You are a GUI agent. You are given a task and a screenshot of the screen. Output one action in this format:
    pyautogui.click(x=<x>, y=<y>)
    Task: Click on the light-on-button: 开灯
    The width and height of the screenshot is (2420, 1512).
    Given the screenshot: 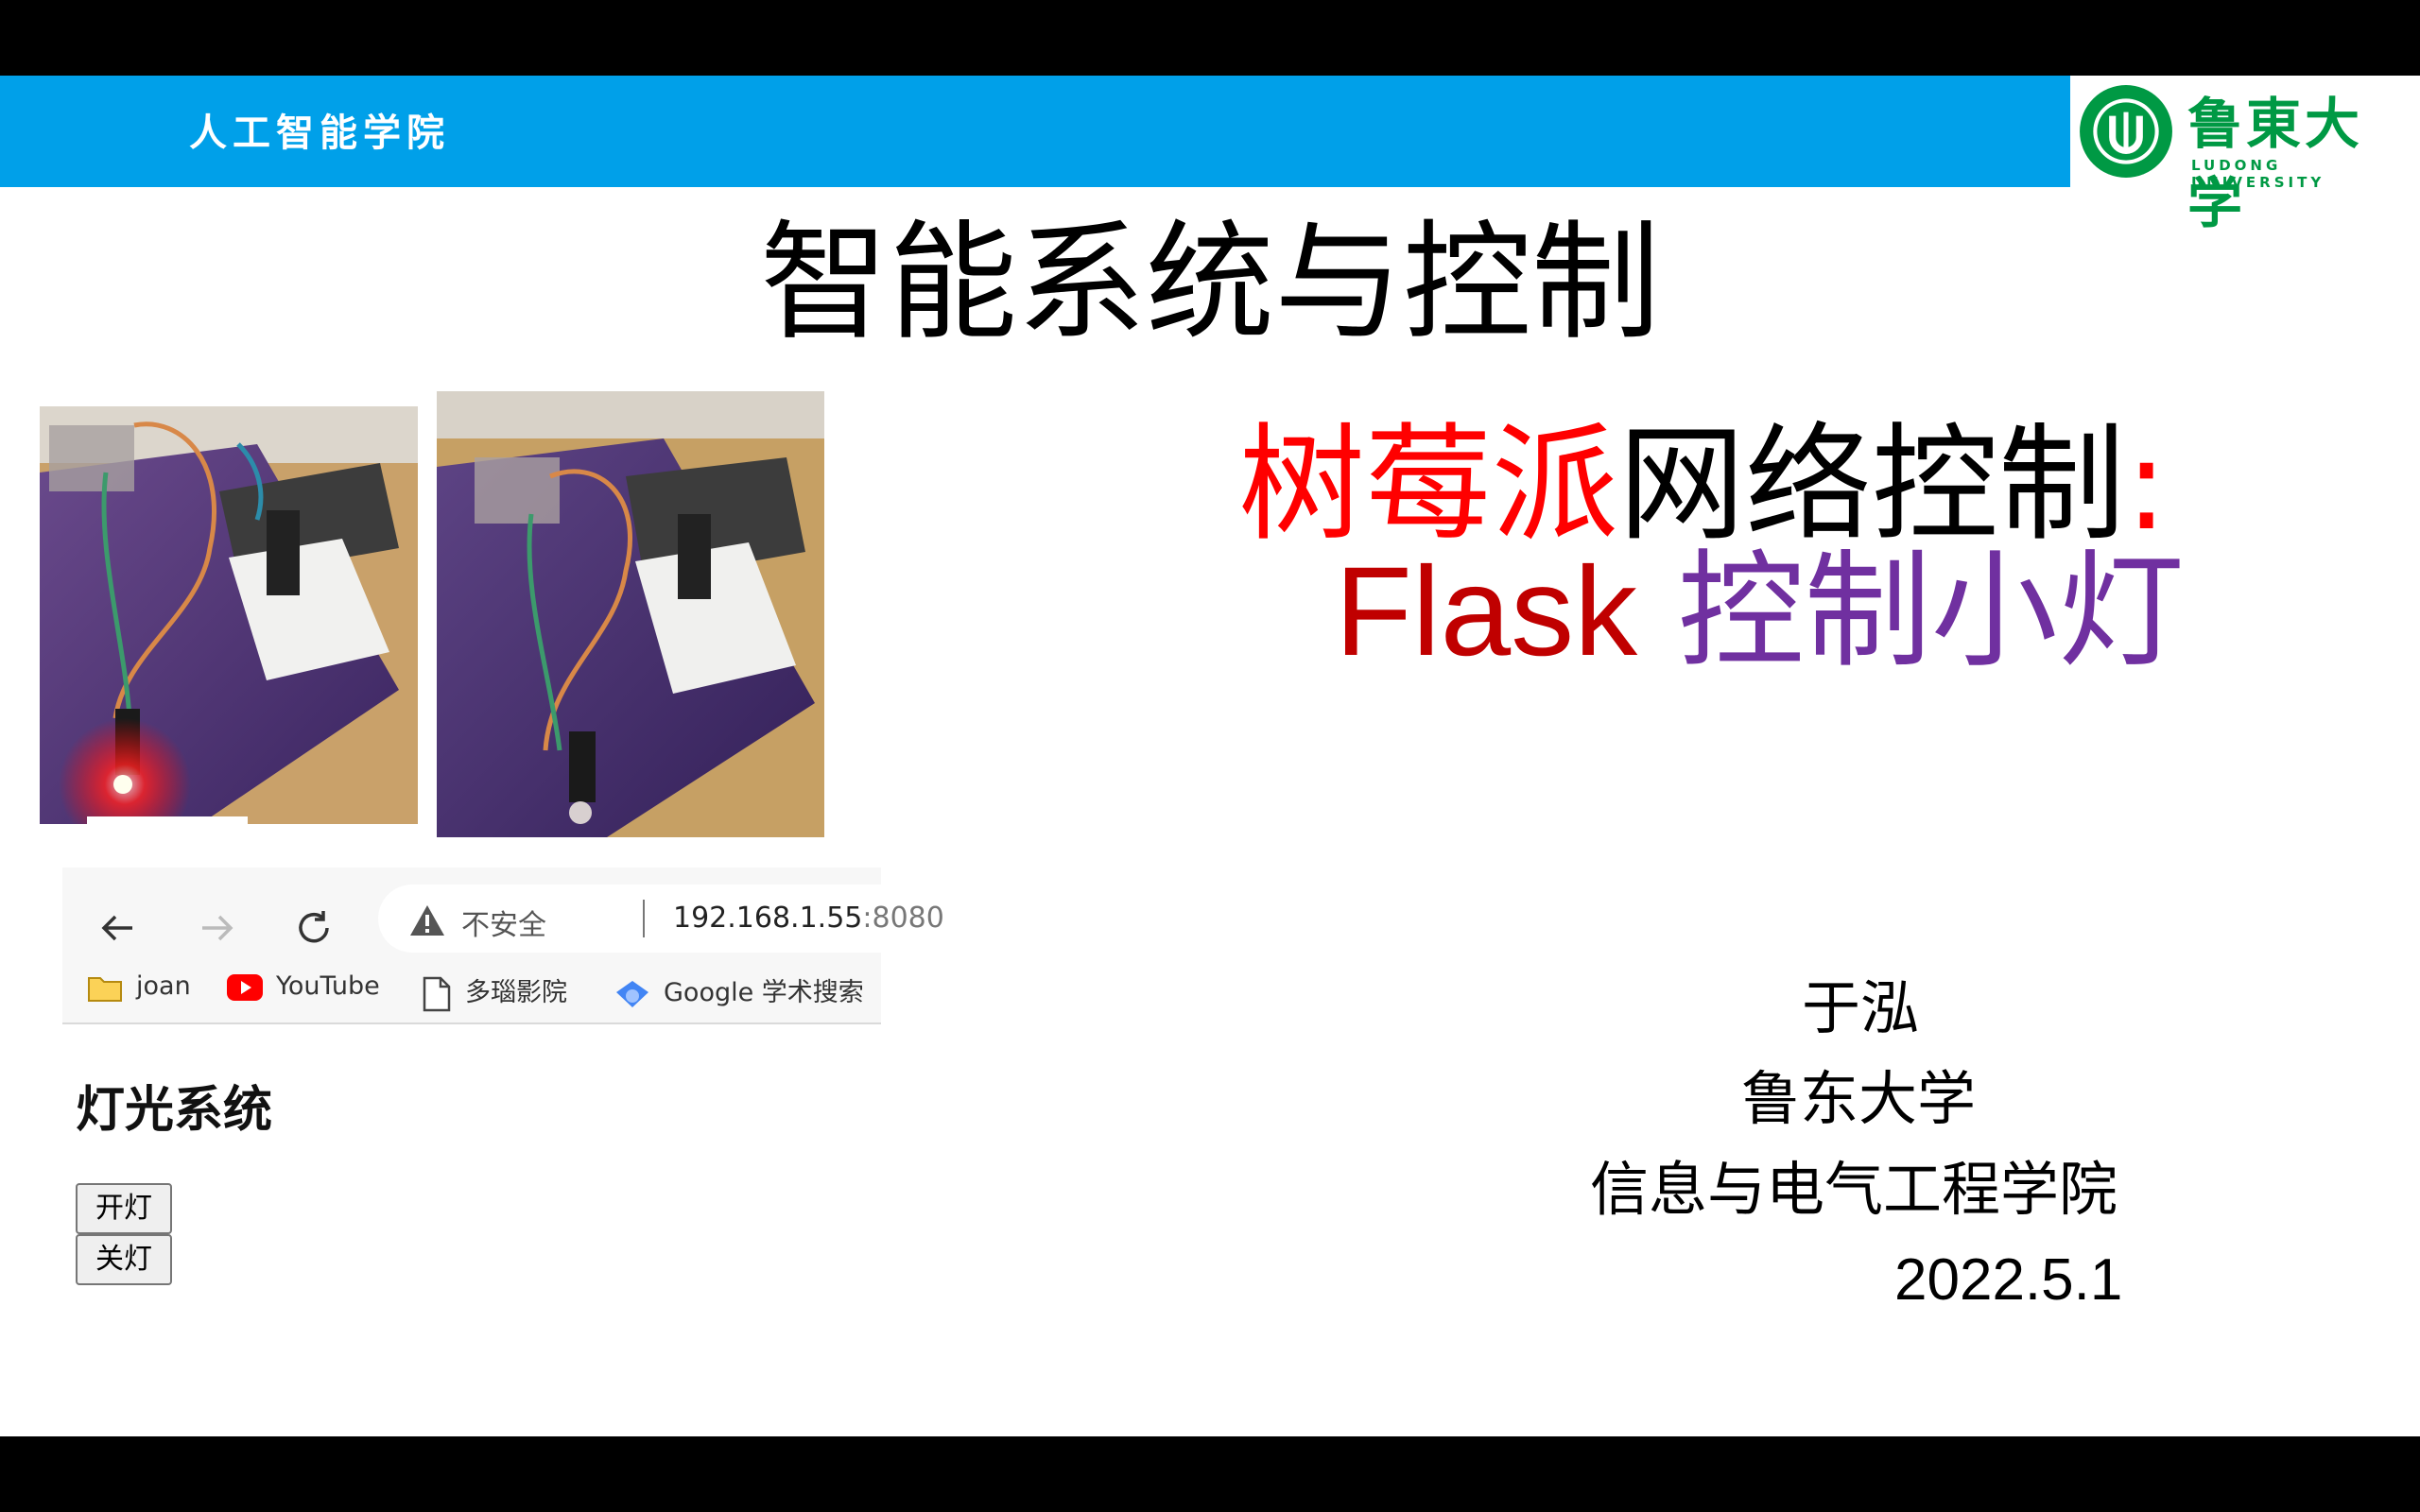 What is the action you would take?
    pyautogui.click(x=124, y=1208)
    